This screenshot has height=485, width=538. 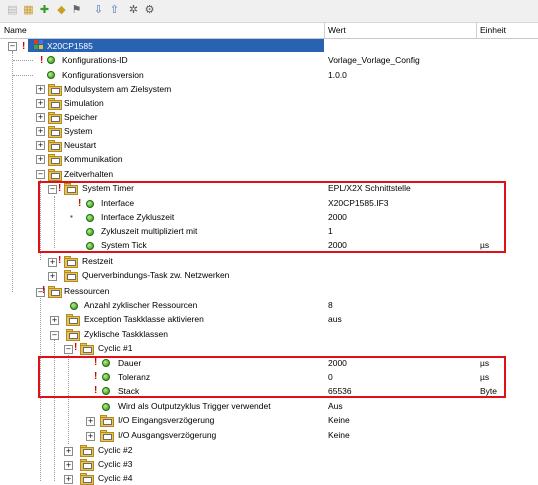 What do you see at coordinates (97, 261) in the screenshot?
I see `tree-item-label: Restzeit` at bounding box center [97, 261].